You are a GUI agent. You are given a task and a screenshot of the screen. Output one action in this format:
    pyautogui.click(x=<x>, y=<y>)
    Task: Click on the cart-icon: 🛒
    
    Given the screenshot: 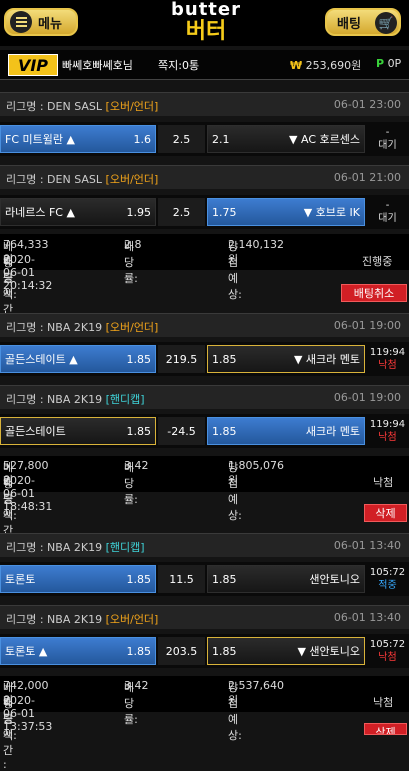 What is the action you would take?
    pyautogui.click(x=386, y=23)
    